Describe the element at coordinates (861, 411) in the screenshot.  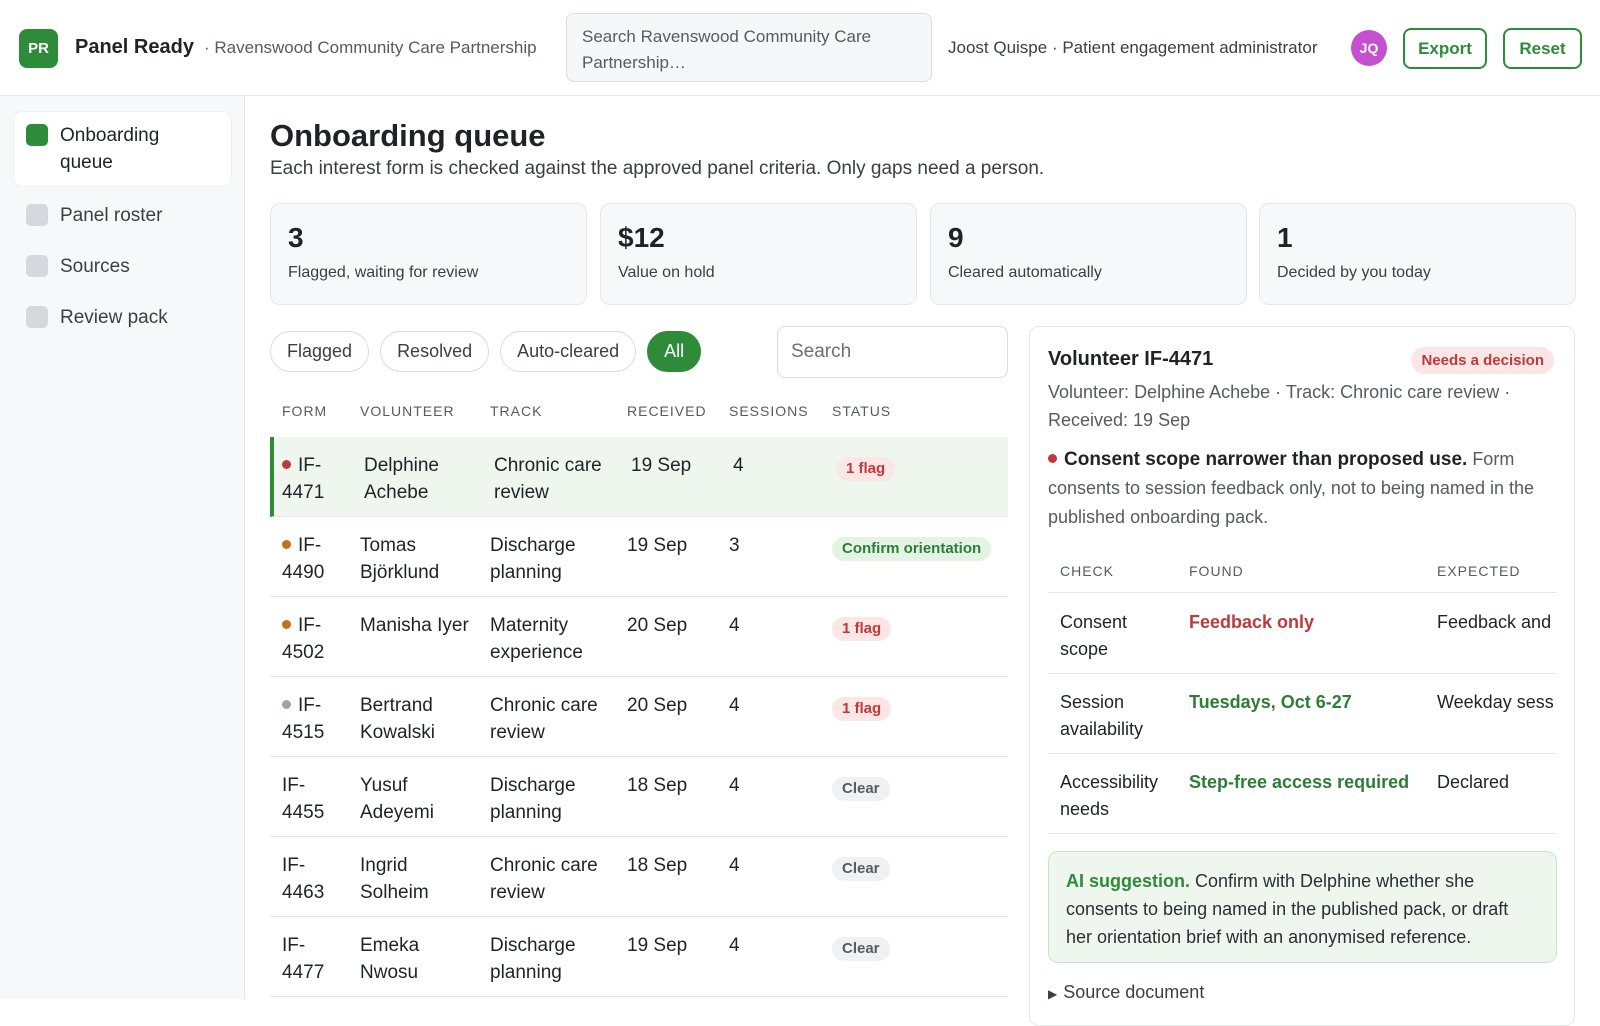
I see `column-header-status: Status` at that location.